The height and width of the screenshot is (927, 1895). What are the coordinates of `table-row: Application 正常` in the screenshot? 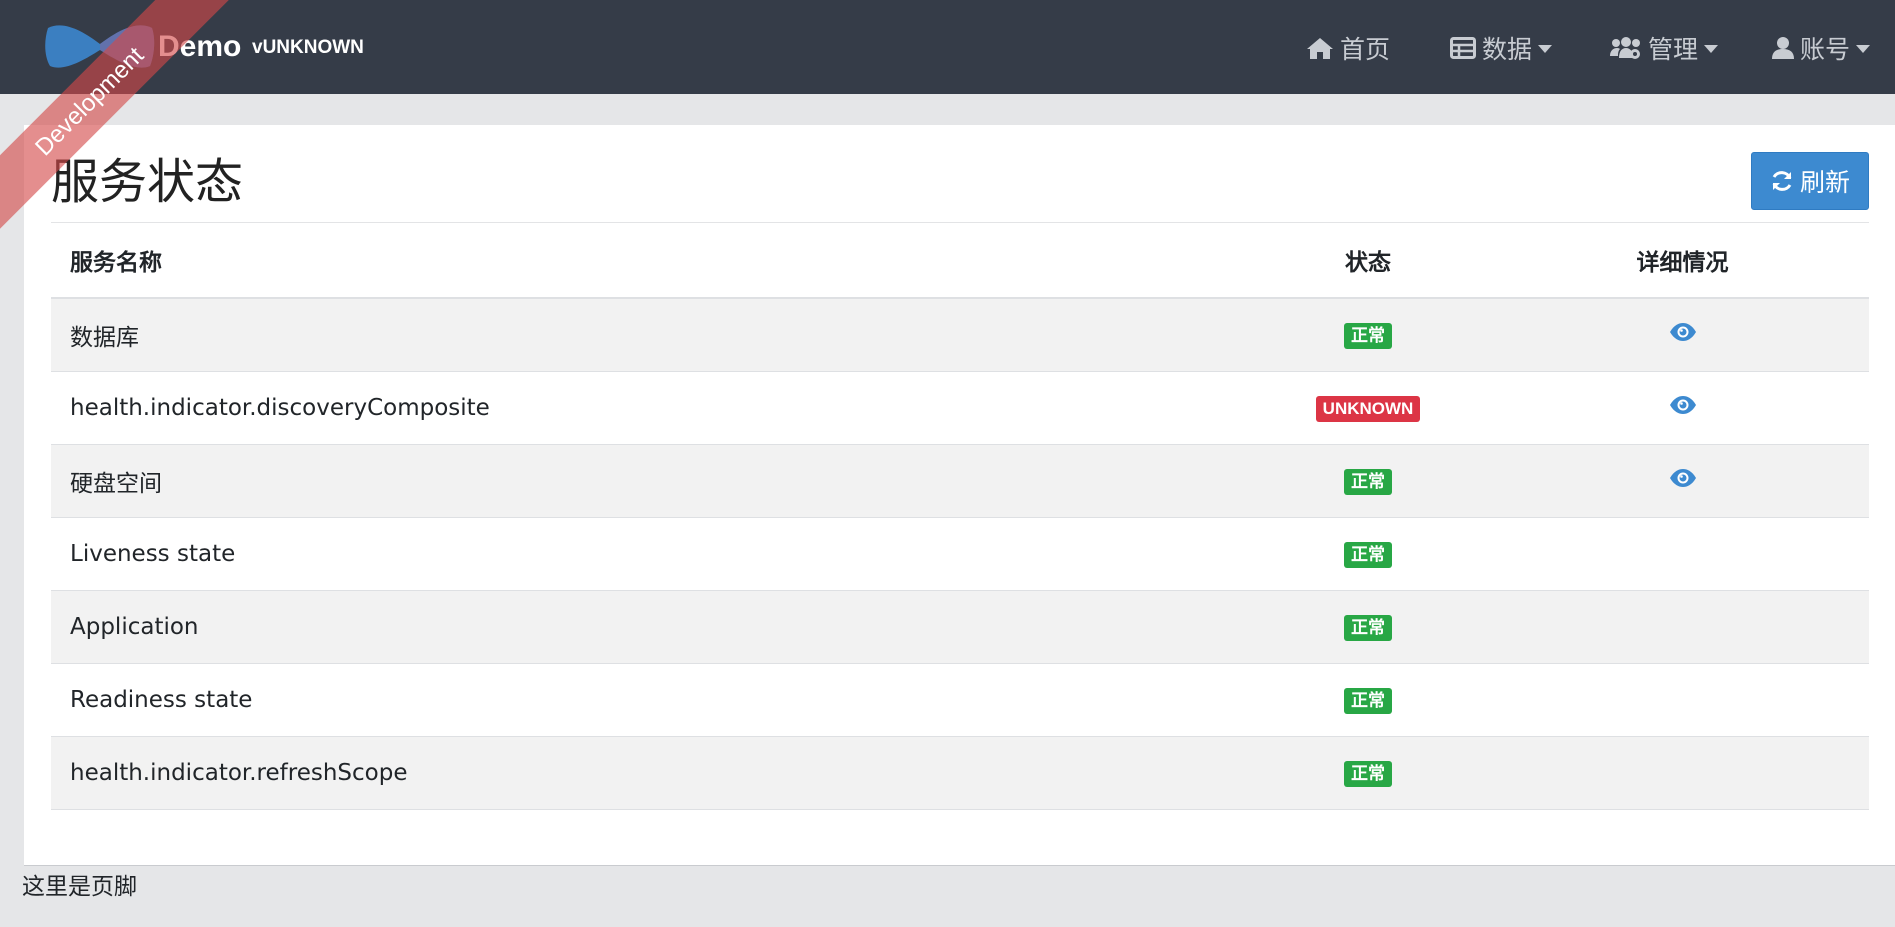 It's located at (960, 627).